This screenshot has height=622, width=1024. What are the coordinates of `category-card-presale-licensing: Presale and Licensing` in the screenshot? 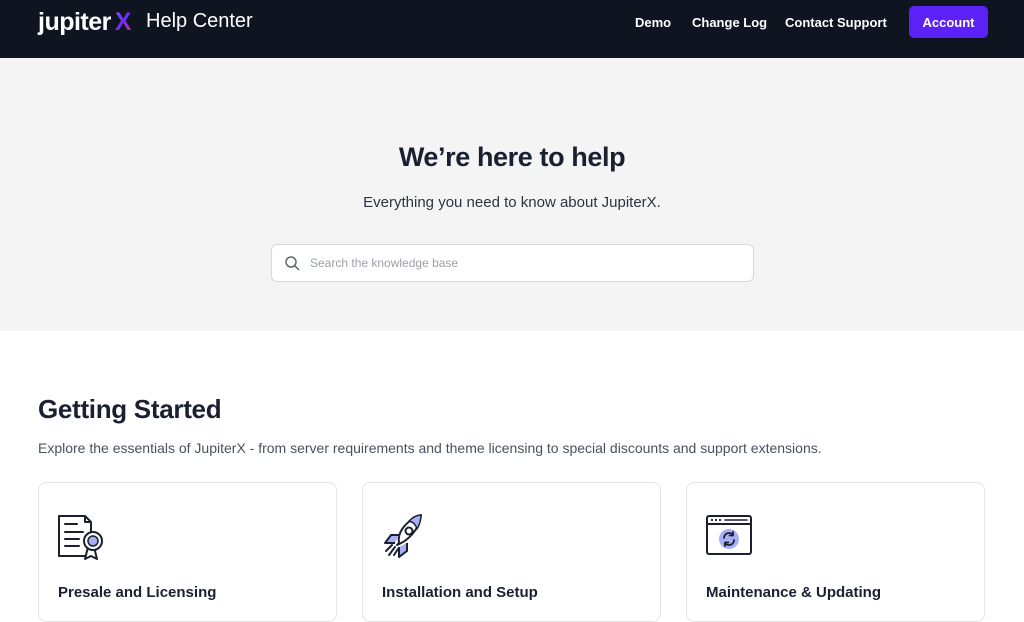 It's located at (187, 552).